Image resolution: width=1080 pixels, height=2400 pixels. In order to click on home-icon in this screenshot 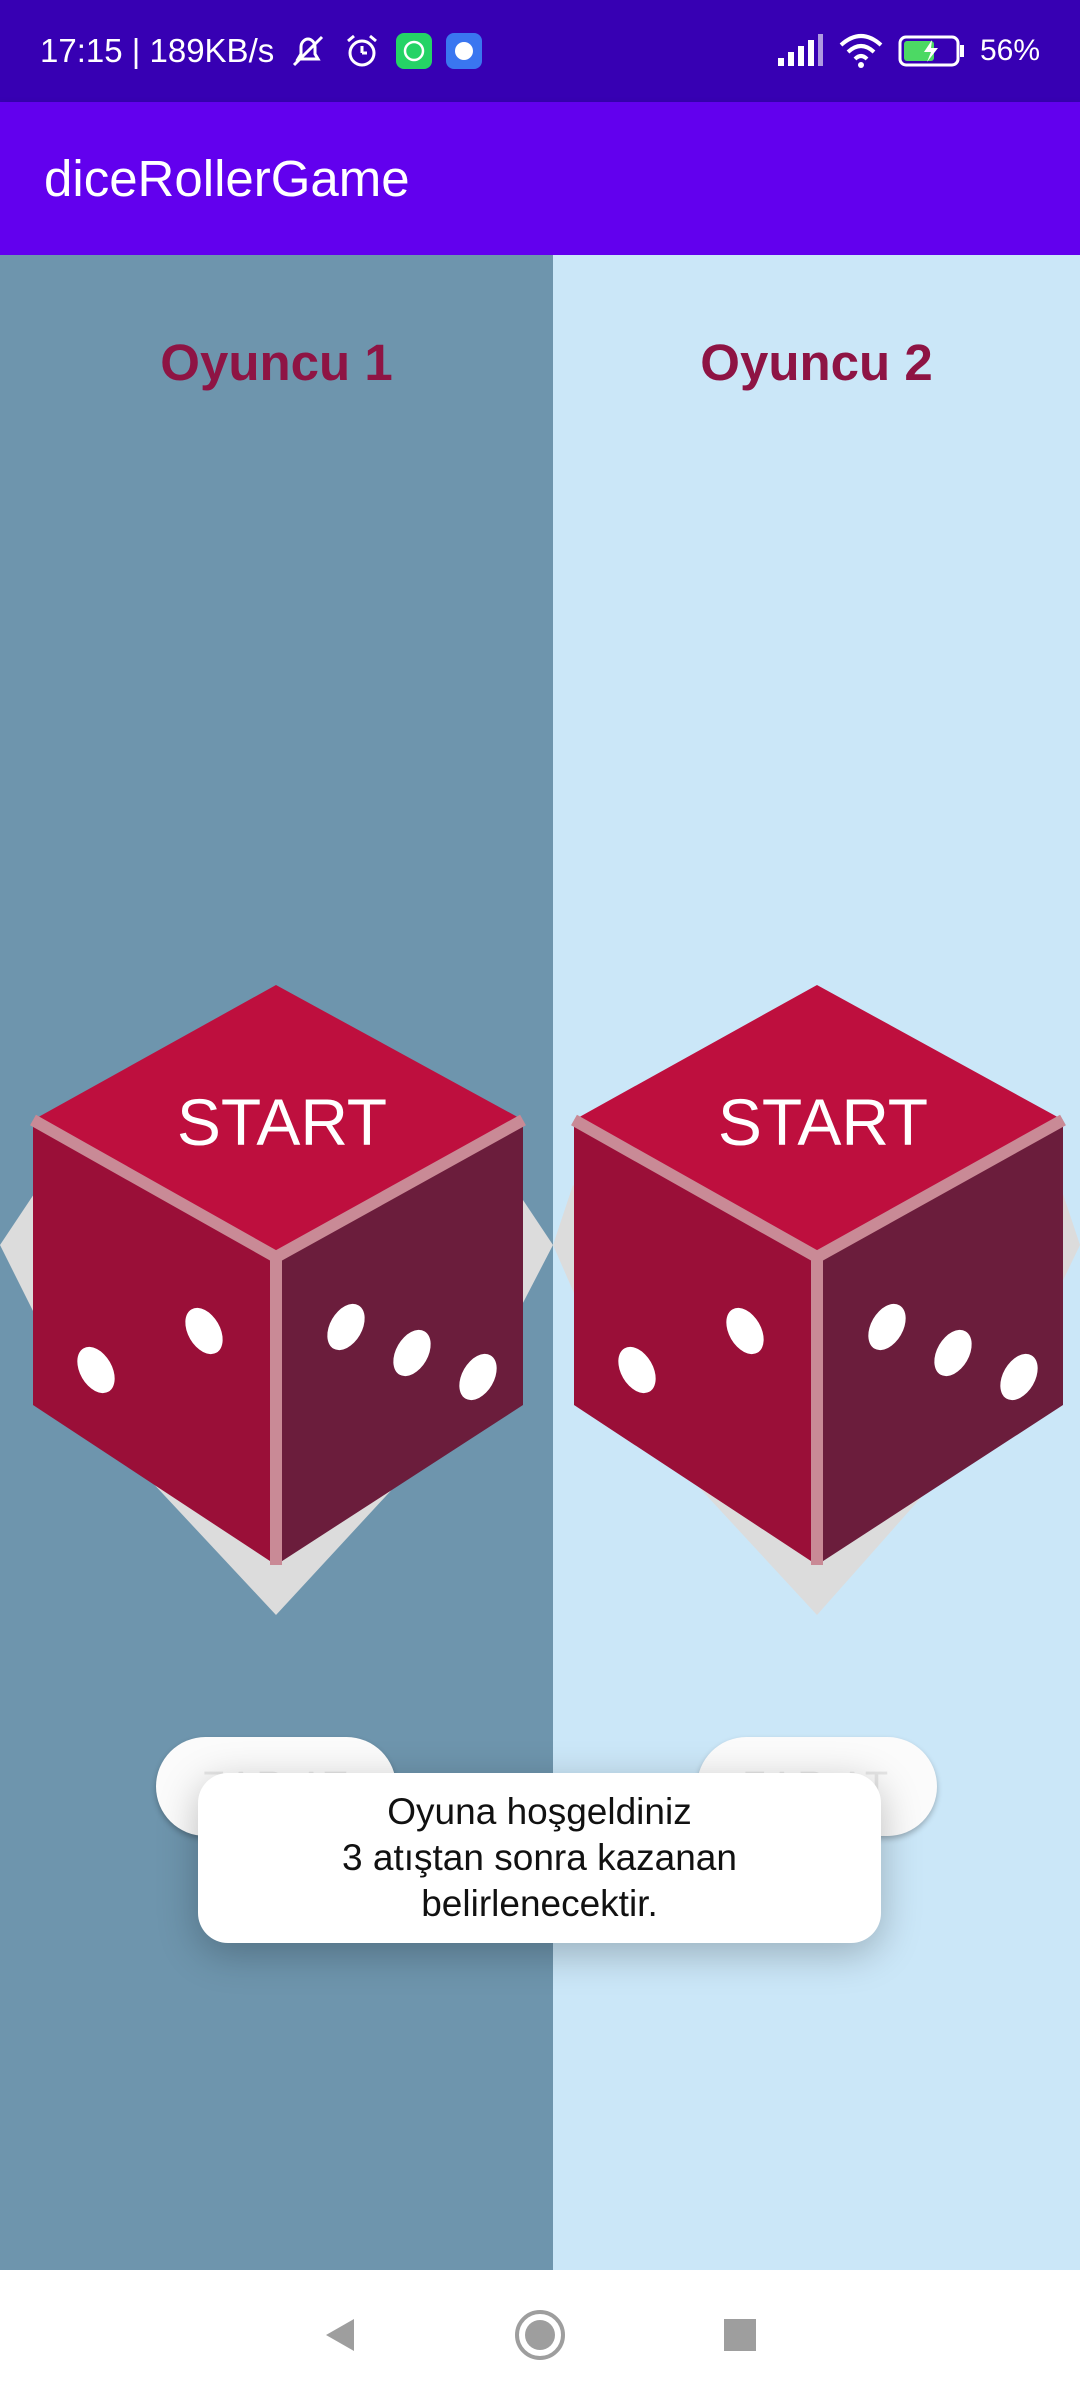, I will do `click(540, 2335)`.